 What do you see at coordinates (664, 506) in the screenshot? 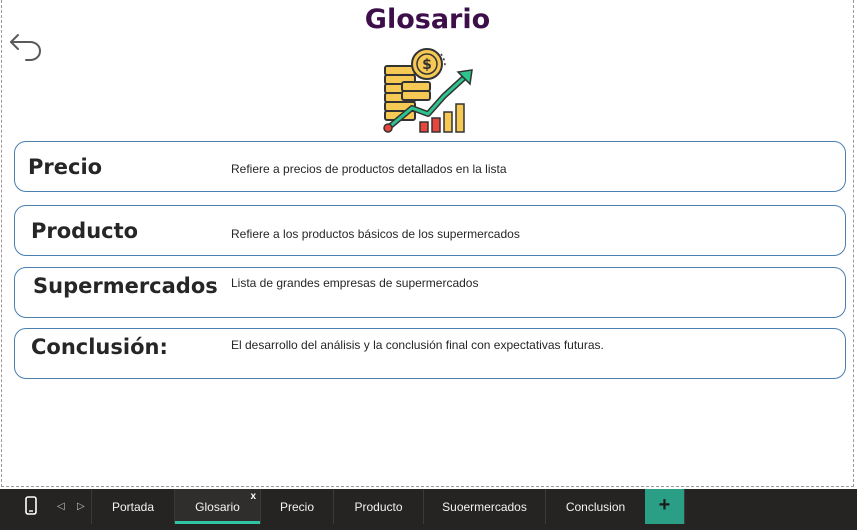
I see `add-page-button: +` at bounding box center [664, 506].